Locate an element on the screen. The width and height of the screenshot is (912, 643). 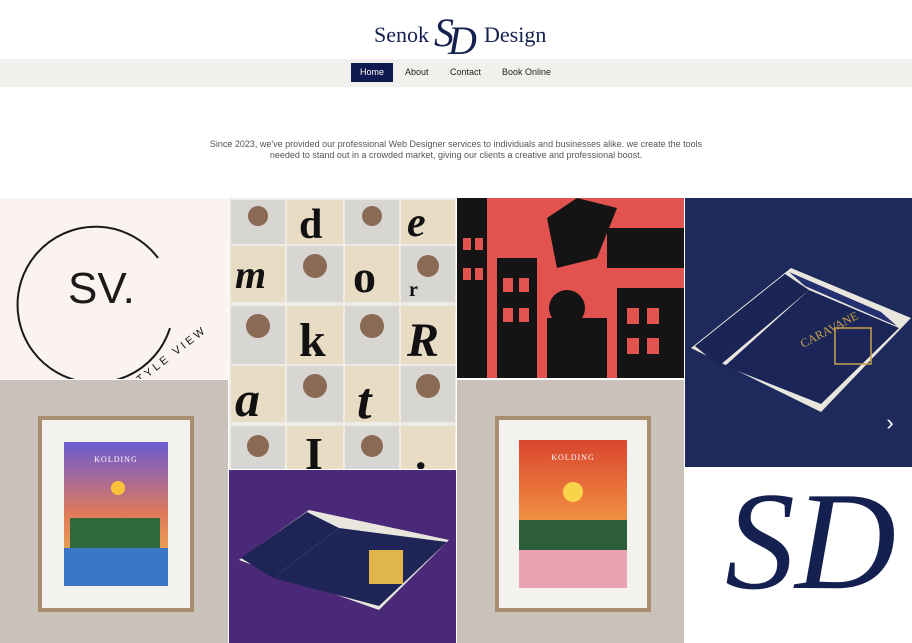
book-purple-image is located at coordinates (344, 560).